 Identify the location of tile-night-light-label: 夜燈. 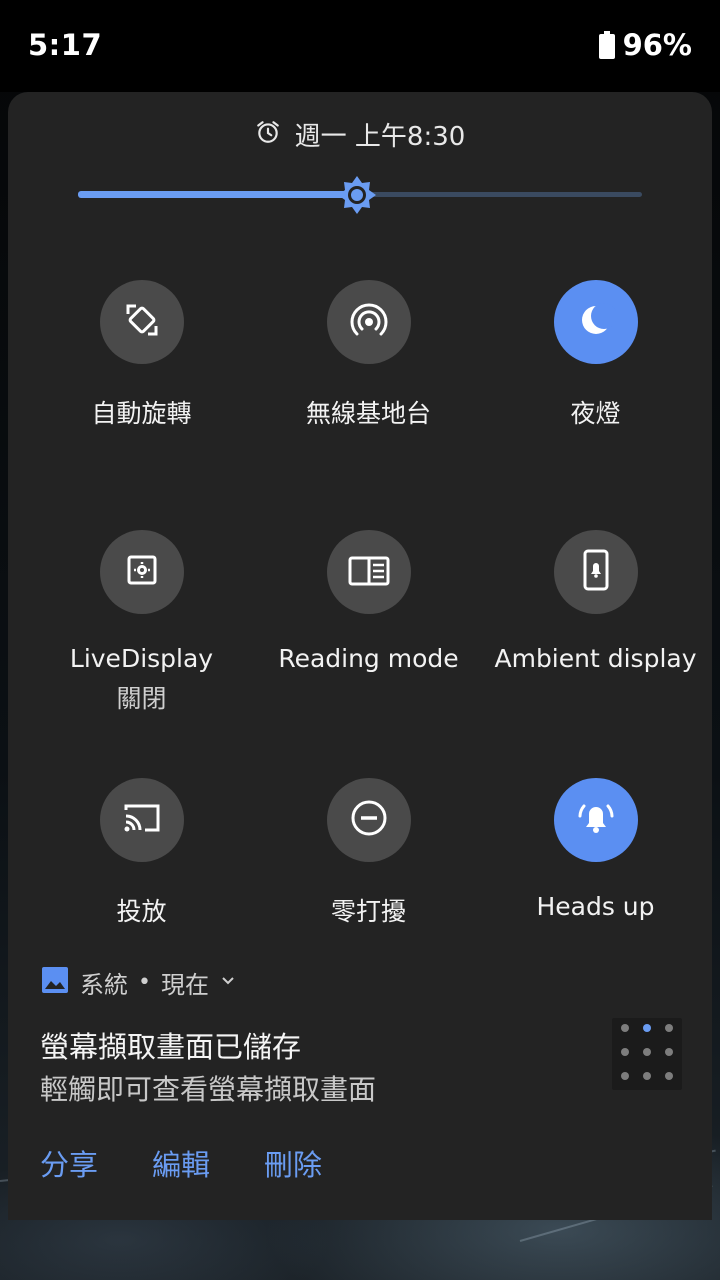
(595, 413).